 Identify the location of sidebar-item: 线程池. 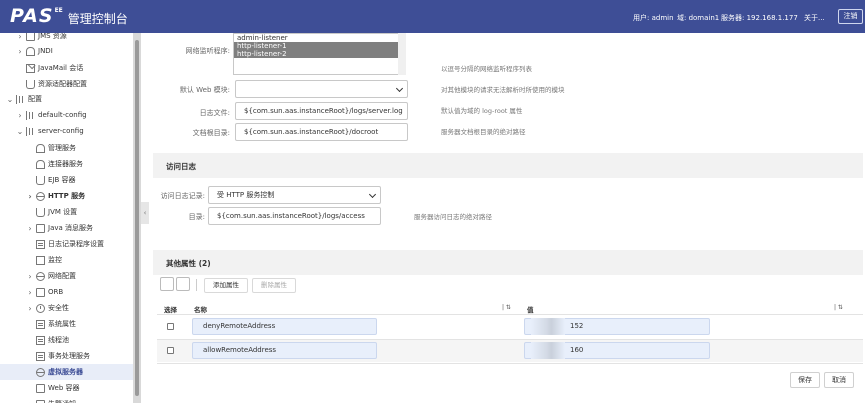
(66, 340).